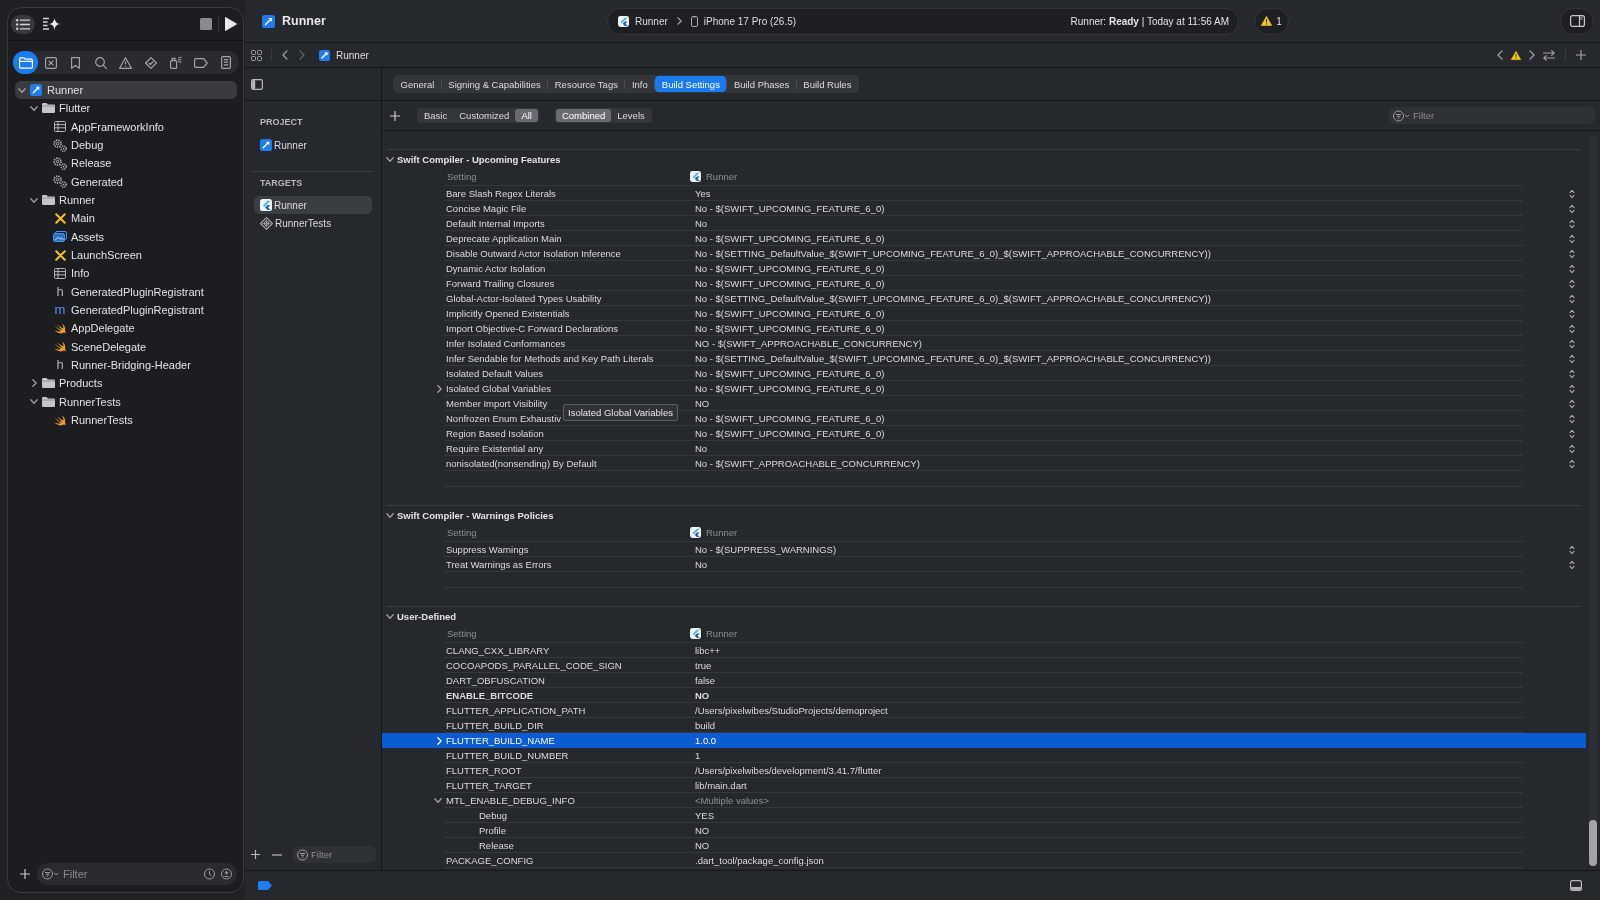 The height and width of the screenshot is (900, 1600). What do you see at coordinates (984, 388) in the screenshot?
I see `setting-row: Isolated Global Variables No - $(SWIFT_UPCOMING_FEATURE_6_0)` at bounding box center [984, 388].